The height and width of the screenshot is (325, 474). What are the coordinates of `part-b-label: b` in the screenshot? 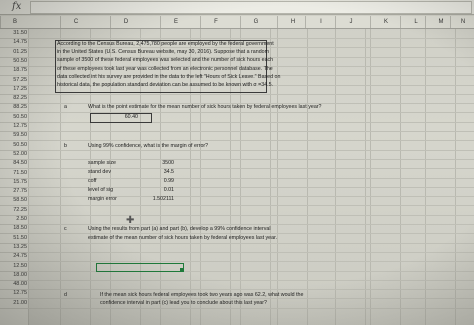 It's located at (65, 146).